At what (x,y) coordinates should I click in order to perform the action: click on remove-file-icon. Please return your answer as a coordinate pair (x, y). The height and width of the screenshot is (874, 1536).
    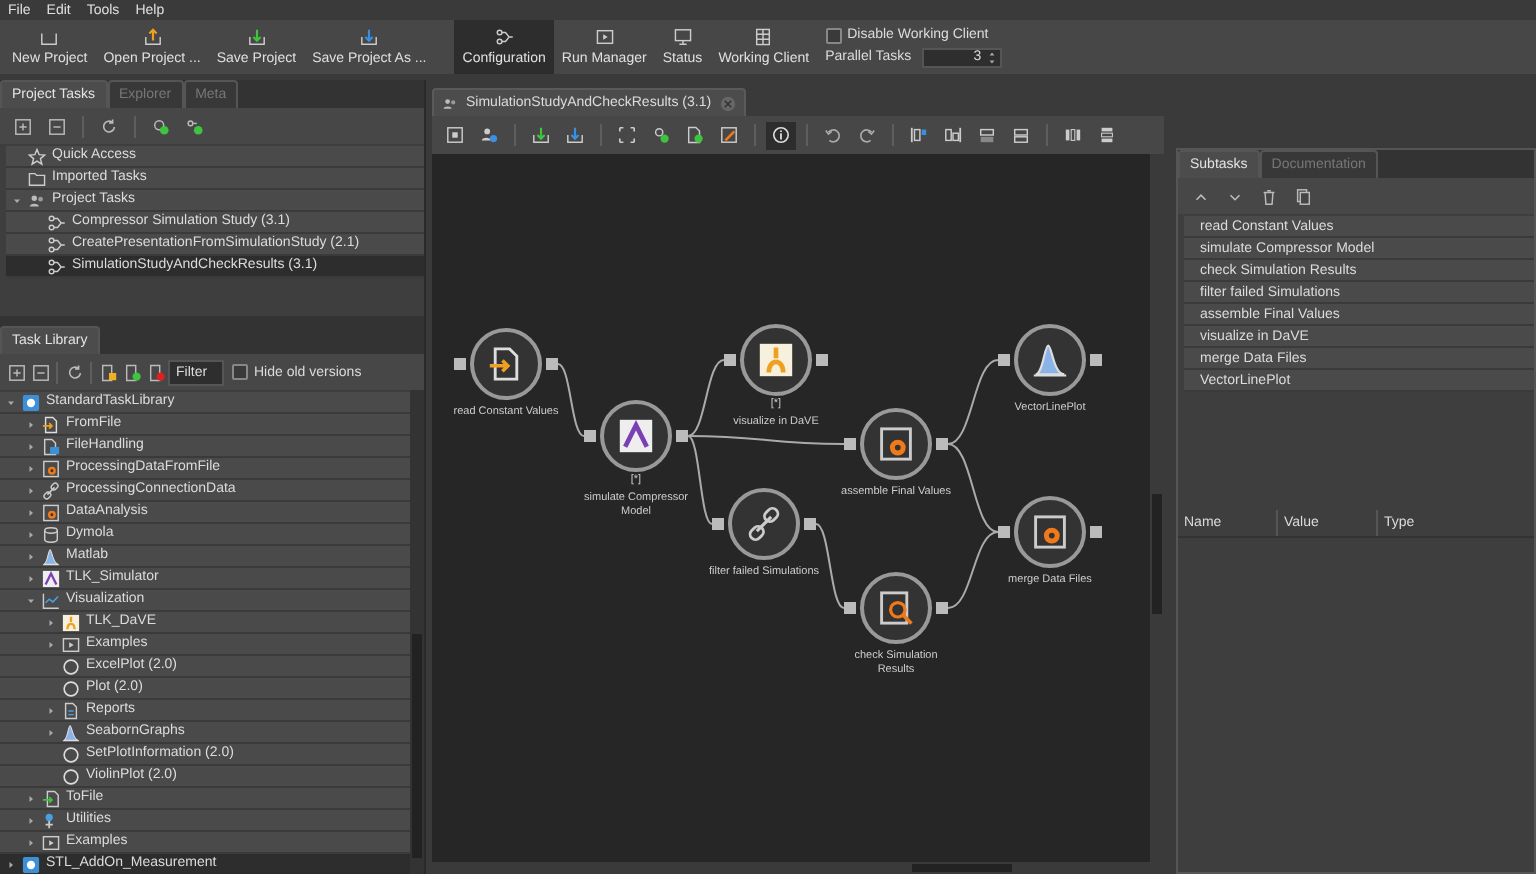
    Looking at the image, I should click on (156, 372).